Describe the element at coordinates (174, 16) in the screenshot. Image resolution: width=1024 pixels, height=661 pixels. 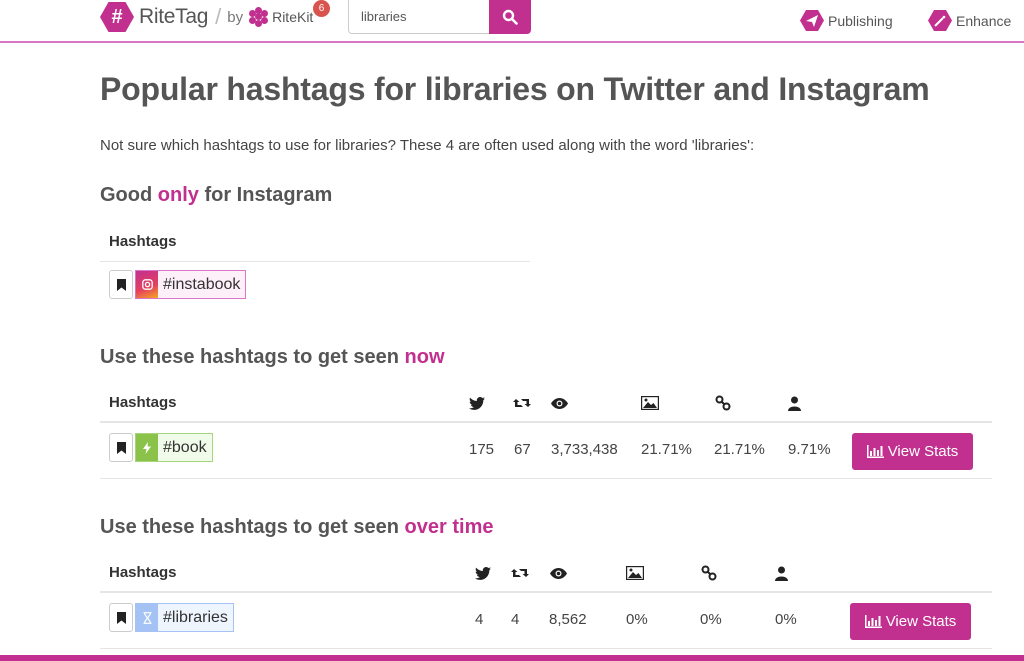
I see `logo-text: RiteTag` at that location.